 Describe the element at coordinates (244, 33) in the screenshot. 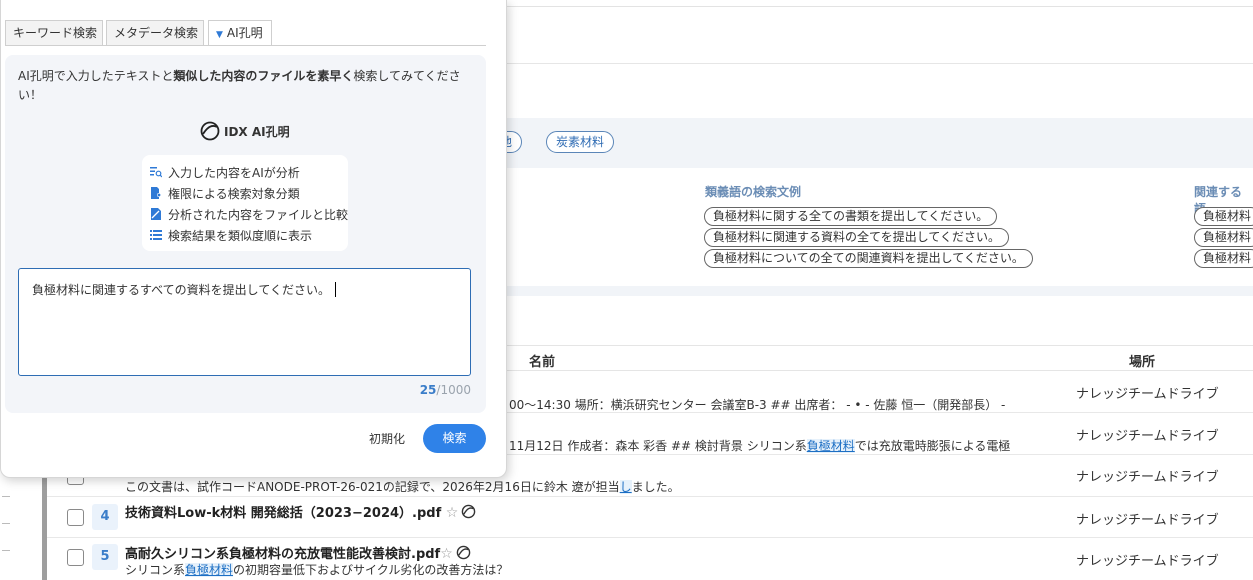

I see `tab-ai-kongming-label: AI孔明` at that location.